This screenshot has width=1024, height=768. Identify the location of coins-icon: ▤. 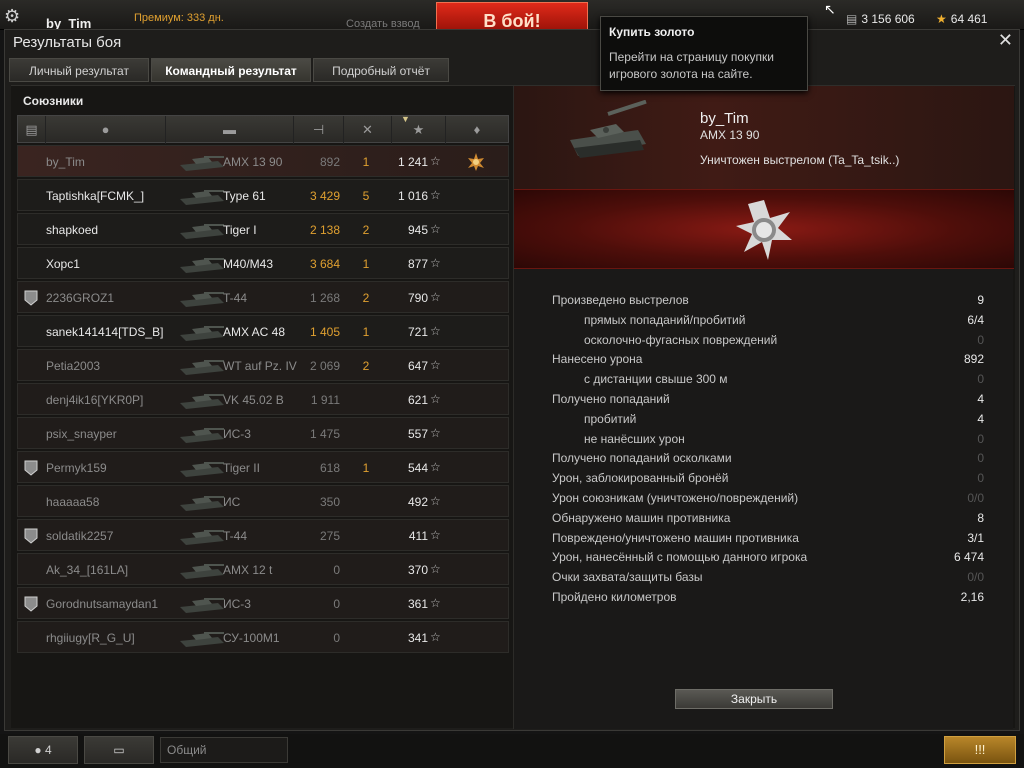
(852, 19).